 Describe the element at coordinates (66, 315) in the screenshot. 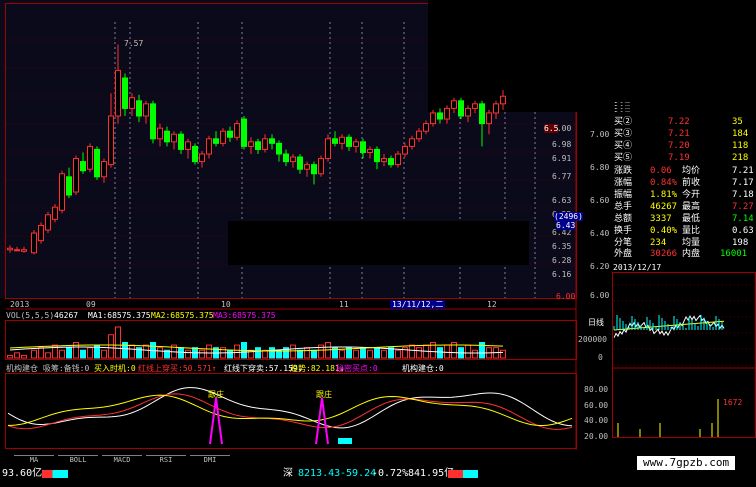

I see `volume-value: 46267` at that location.